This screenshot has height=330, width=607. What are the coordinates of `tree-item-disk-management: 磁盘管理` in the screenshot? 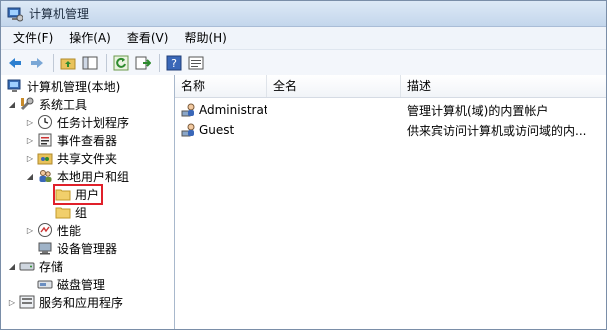 It's located at (87, 284).